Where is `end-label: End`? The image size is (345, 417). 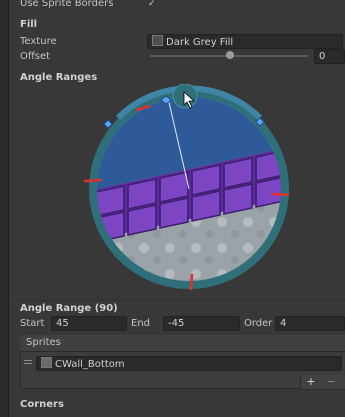 end-label: End is located at coordinates (141, 323).